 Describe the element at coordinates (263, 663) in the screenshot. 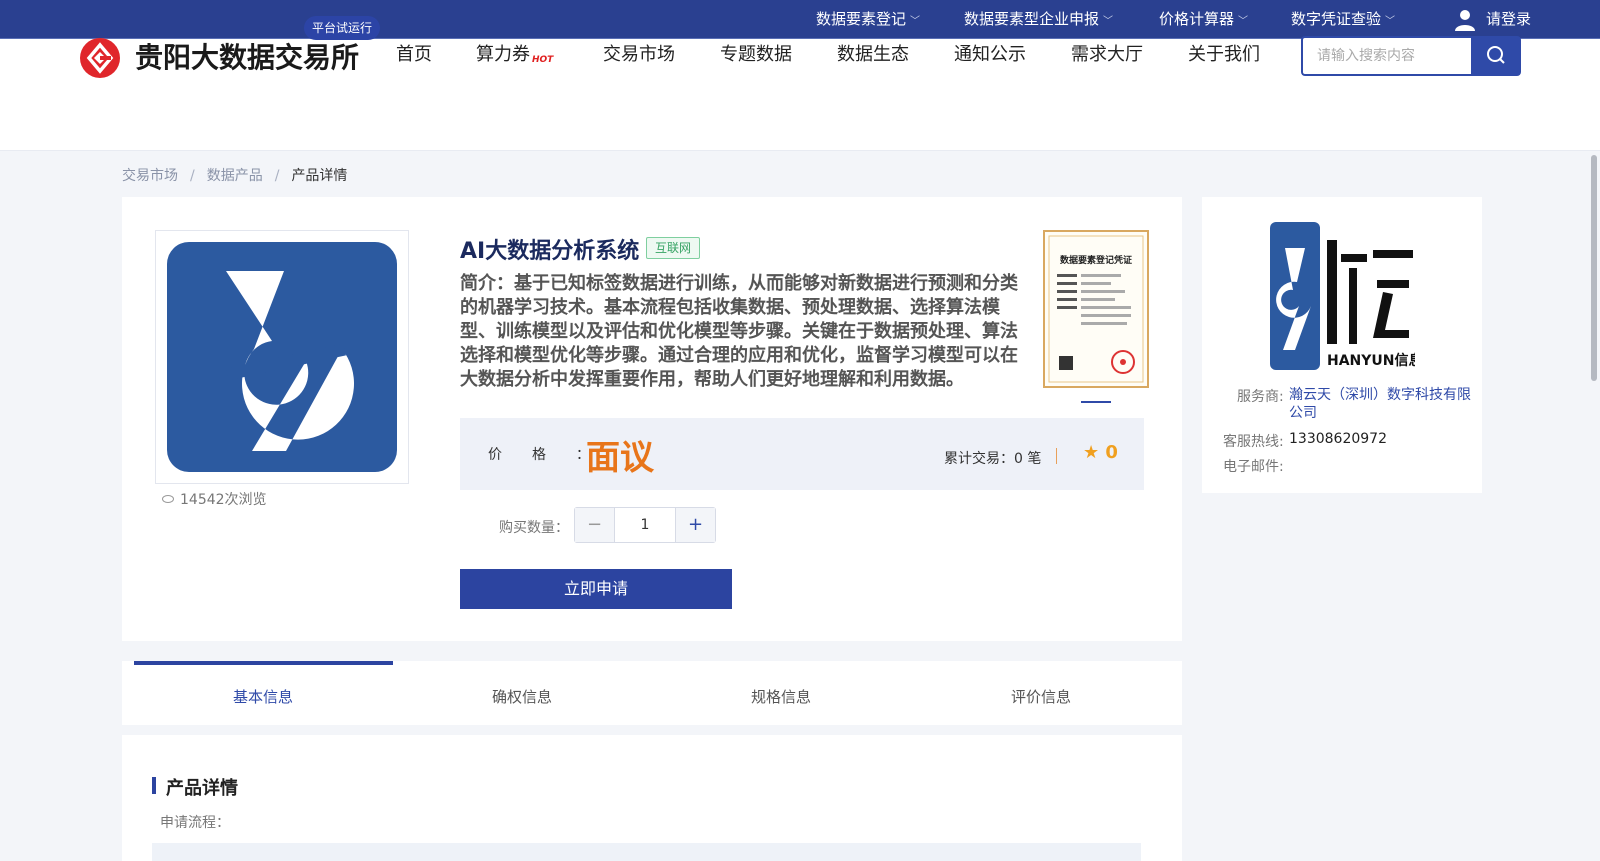

I see `active-tab-indicator` at that location.